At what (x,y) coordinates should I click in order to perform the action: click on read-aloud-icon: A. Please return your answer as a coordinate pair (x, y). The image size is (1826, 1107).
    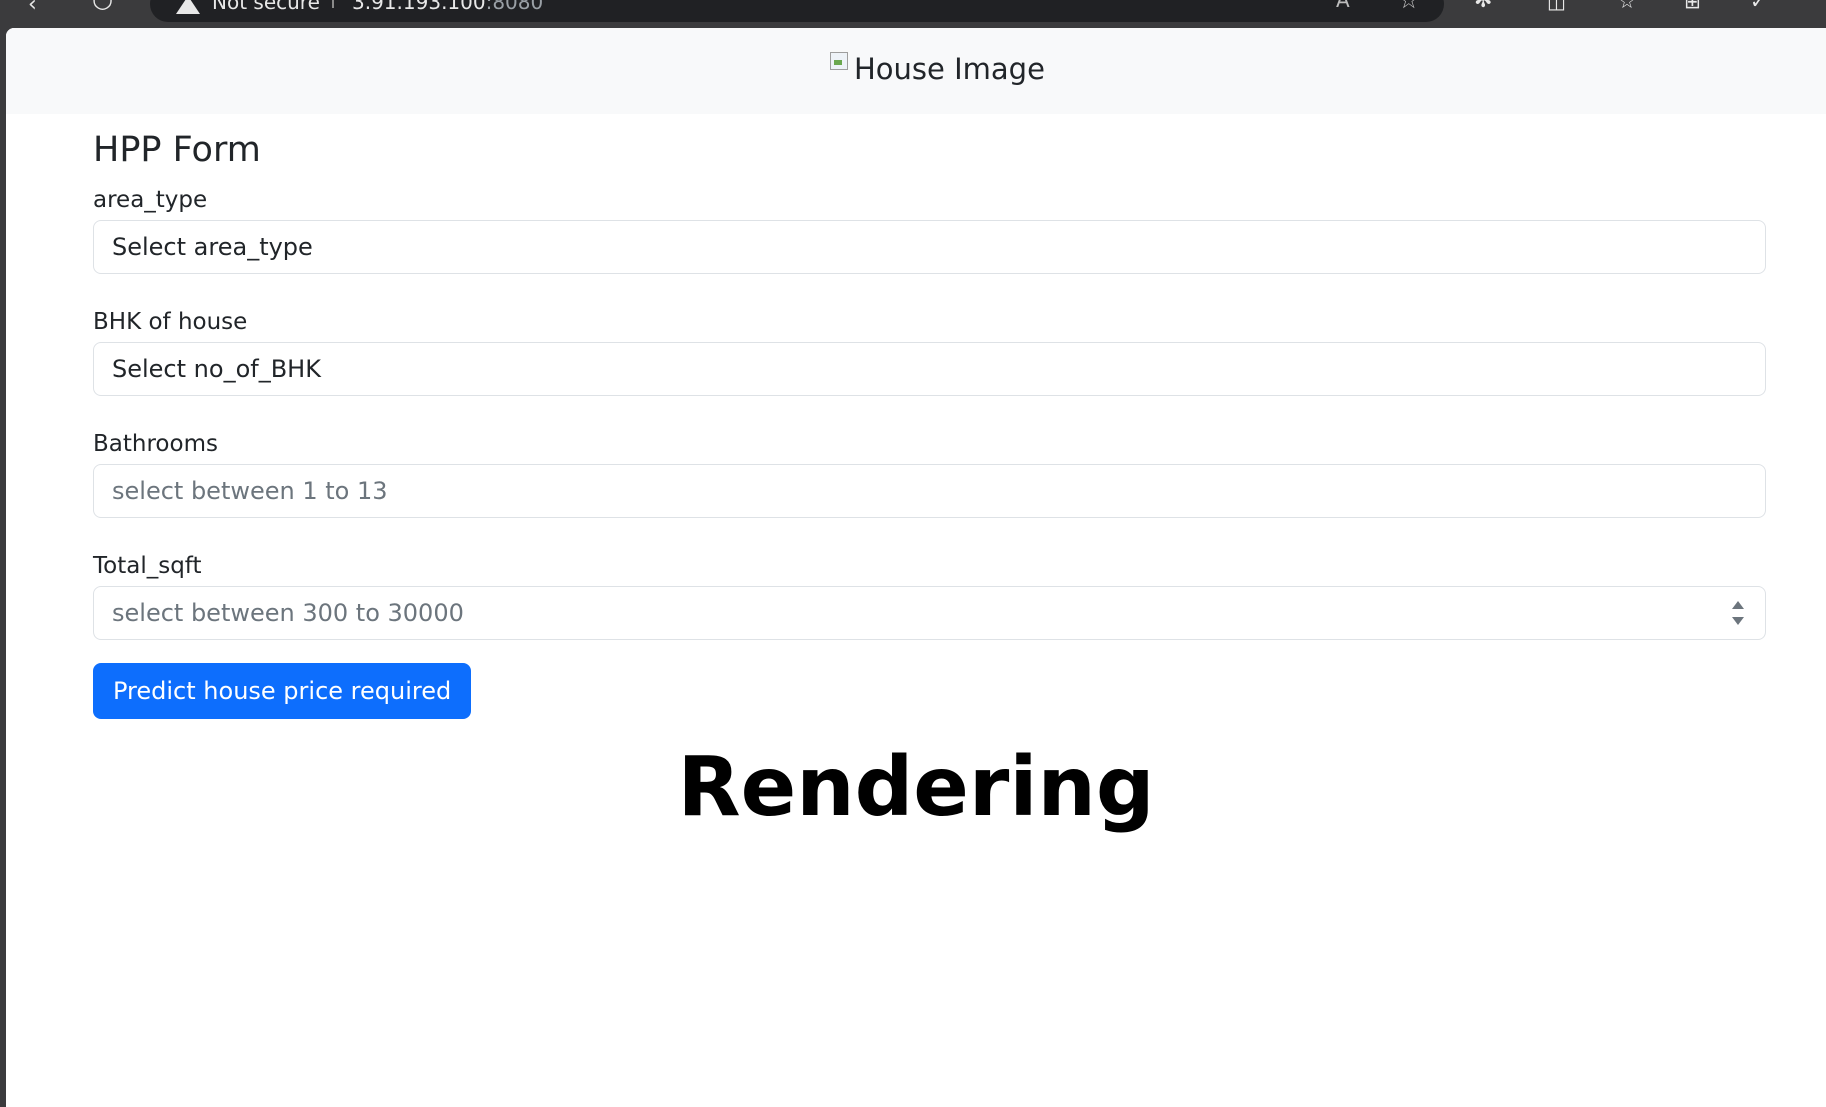
    Looking at the image, I should click on (1343, 6).